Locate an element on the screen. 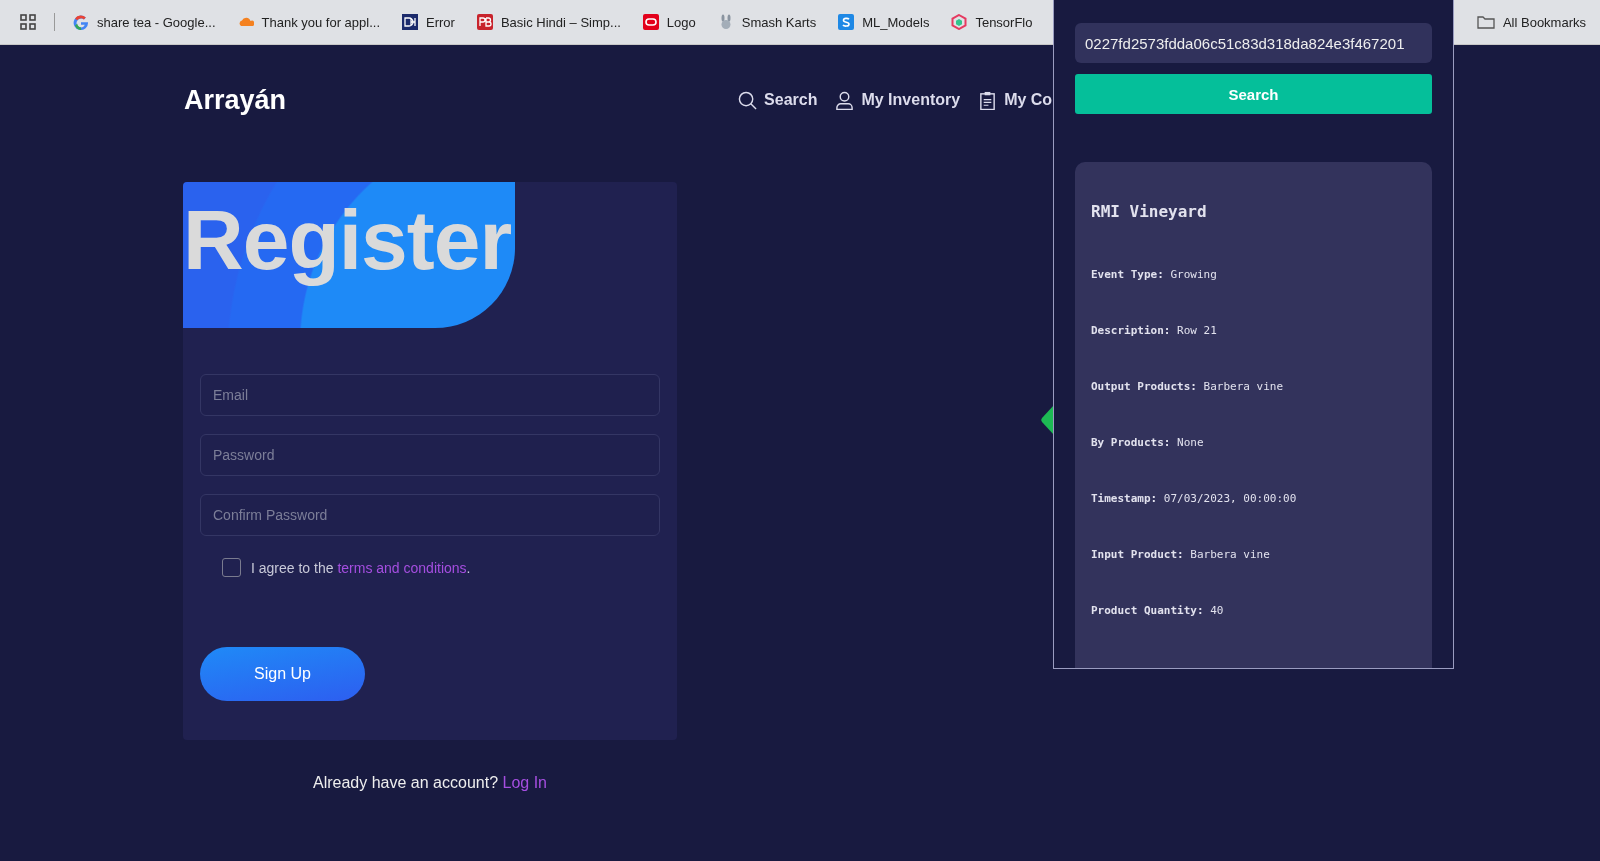 The height and width of the screenshot is (861, 1600). text-input-field: Confirm Password is located at coordinates (430, 515).